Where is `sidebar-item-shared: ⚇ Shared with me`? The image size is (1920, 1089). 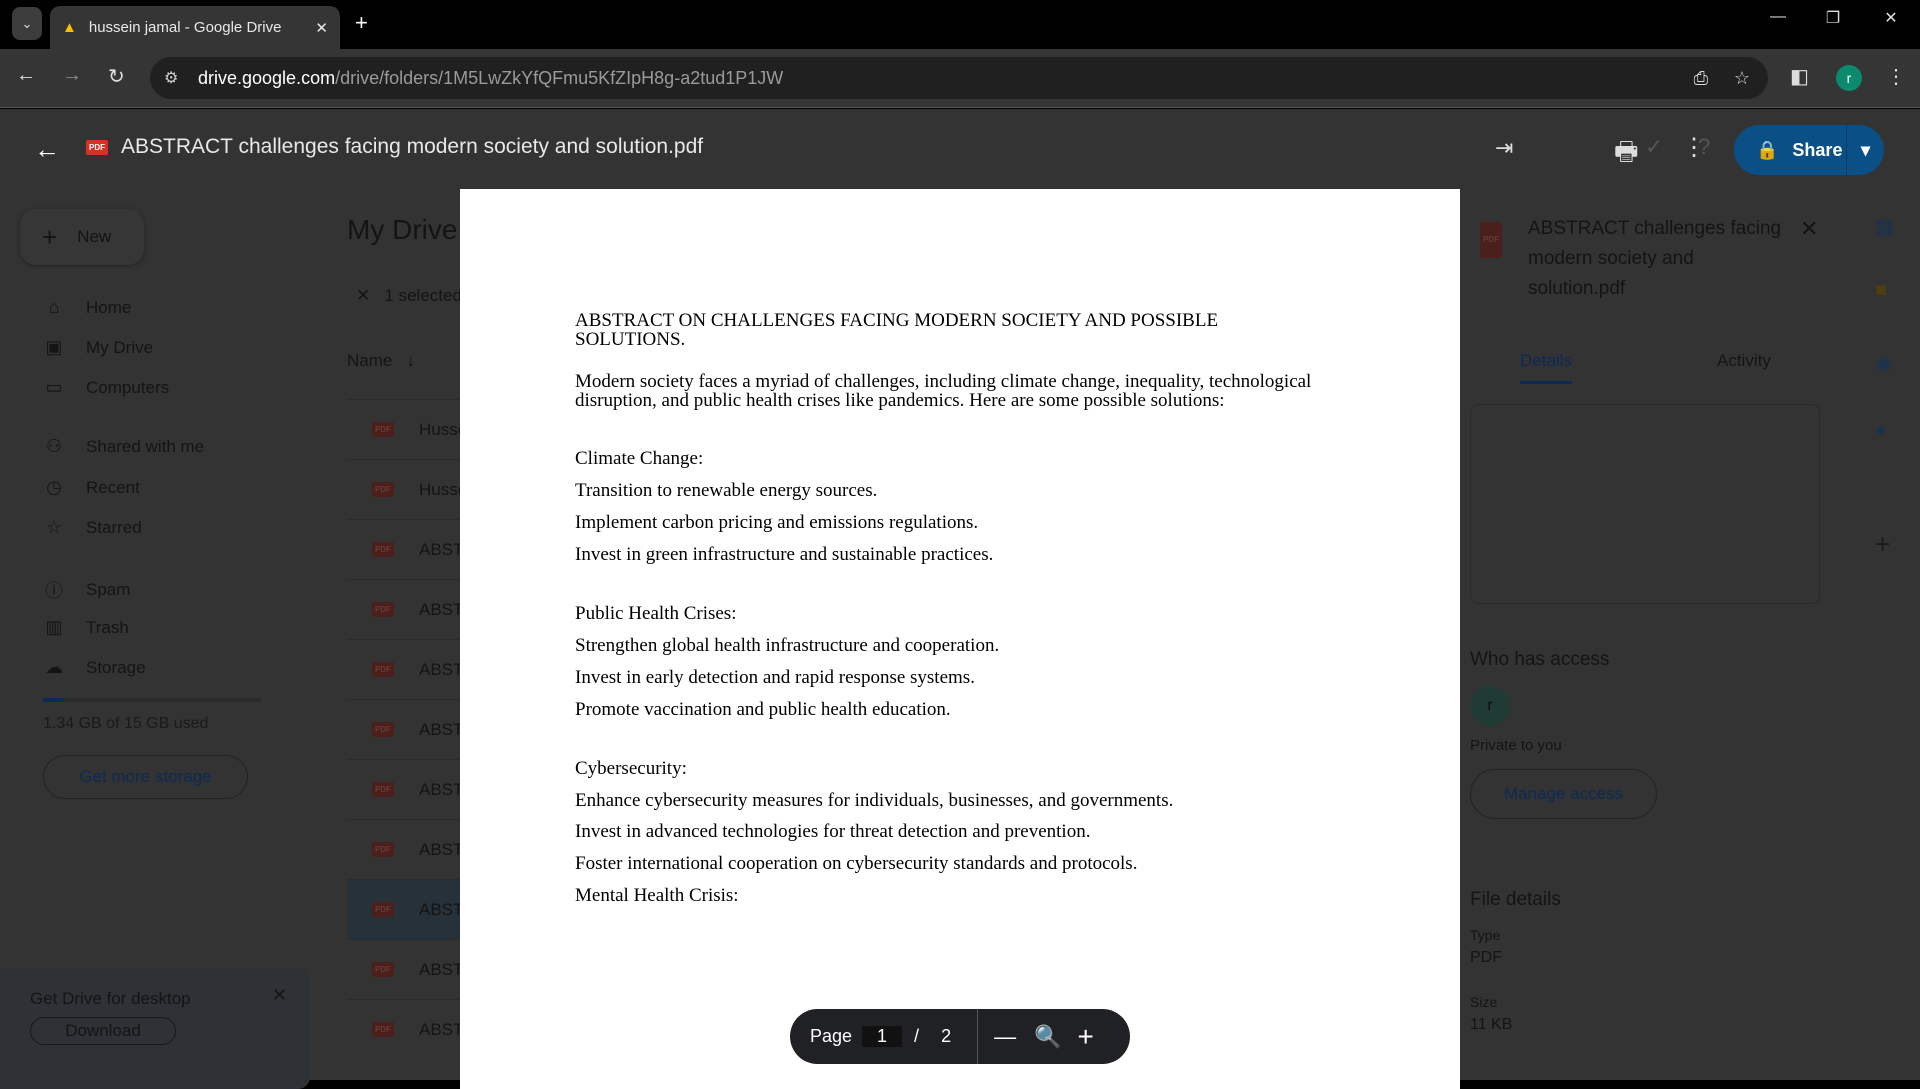
sidebar-item-shared: ⚇ Shared with me is located at coordinates (123, 446).